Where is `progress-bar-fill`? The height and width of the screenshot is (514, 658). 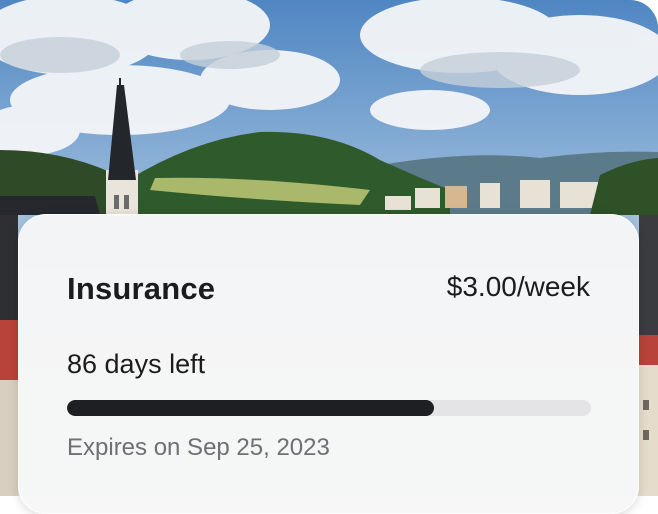
progress-bar-fill is located at coordinates (250, 408).